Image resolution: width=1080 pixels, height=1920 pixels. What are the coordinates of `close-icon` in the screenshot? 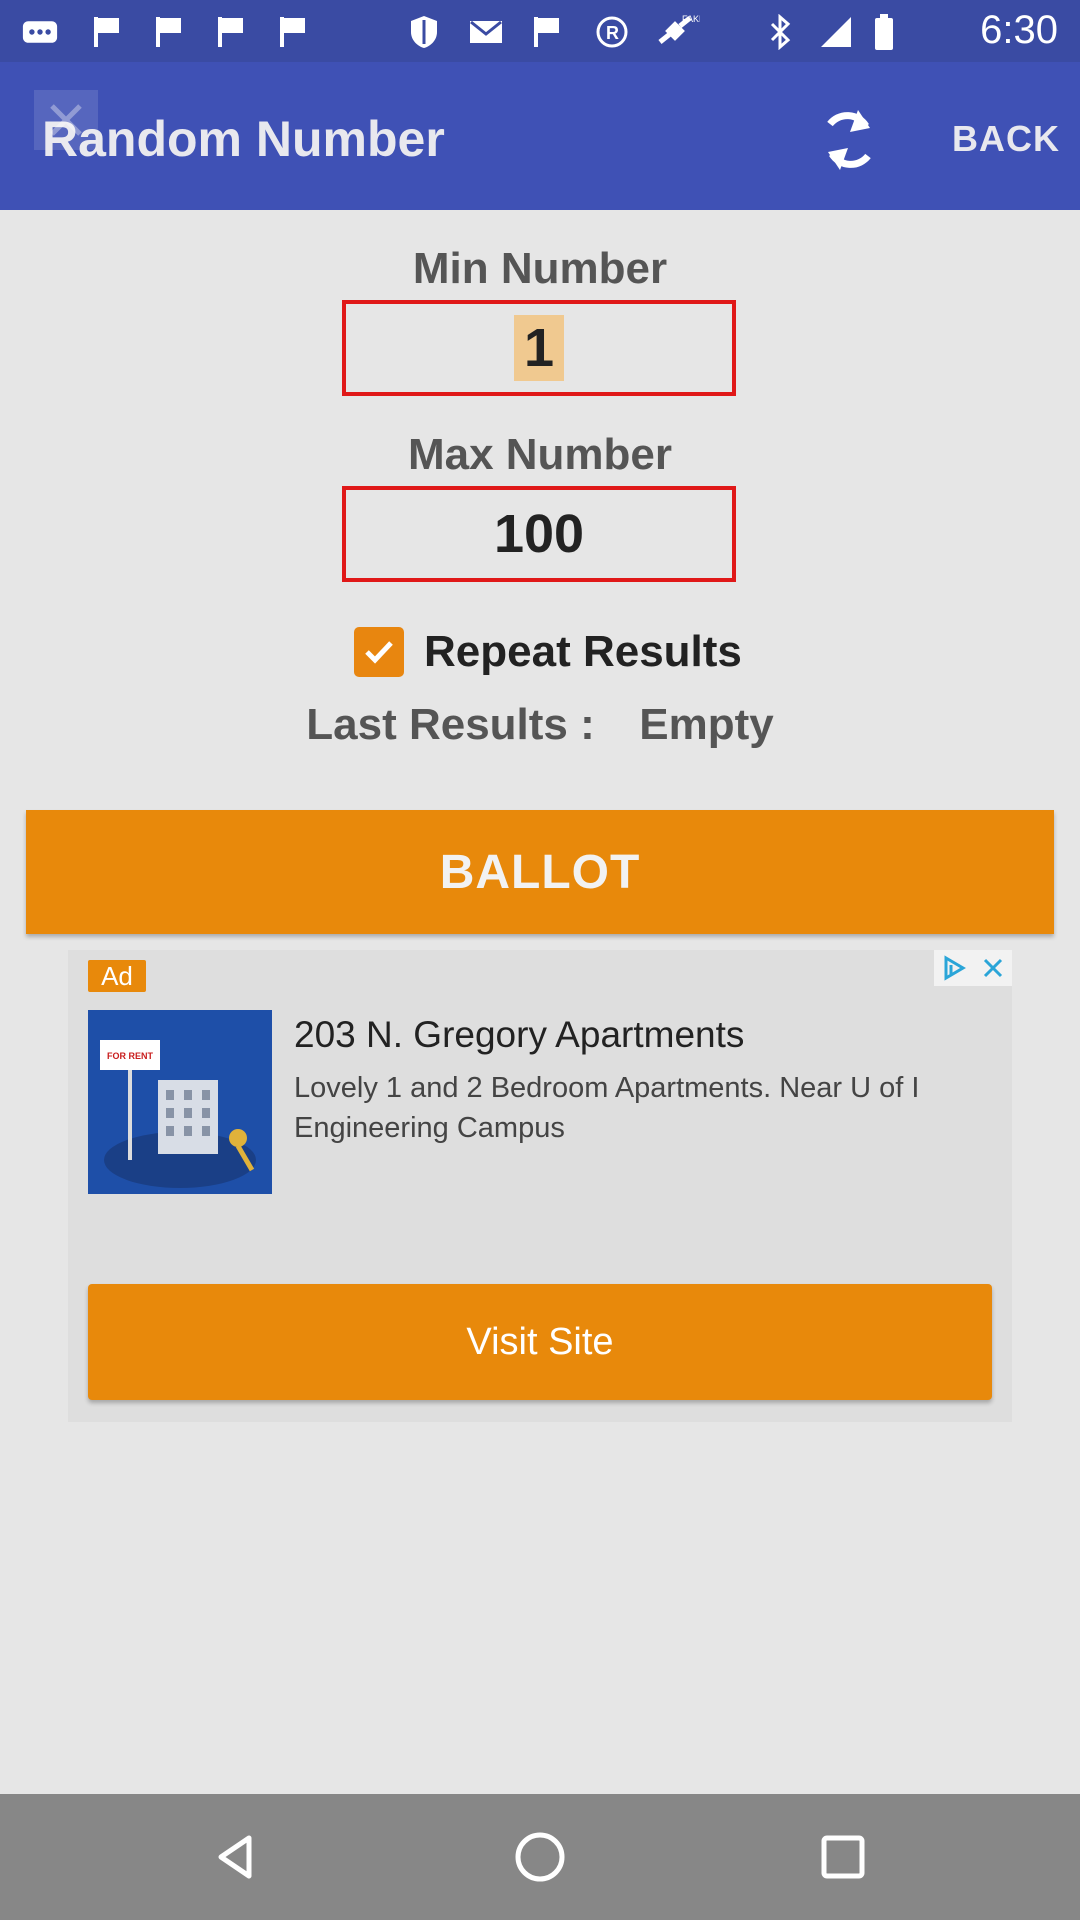 It's located at (66, 120).